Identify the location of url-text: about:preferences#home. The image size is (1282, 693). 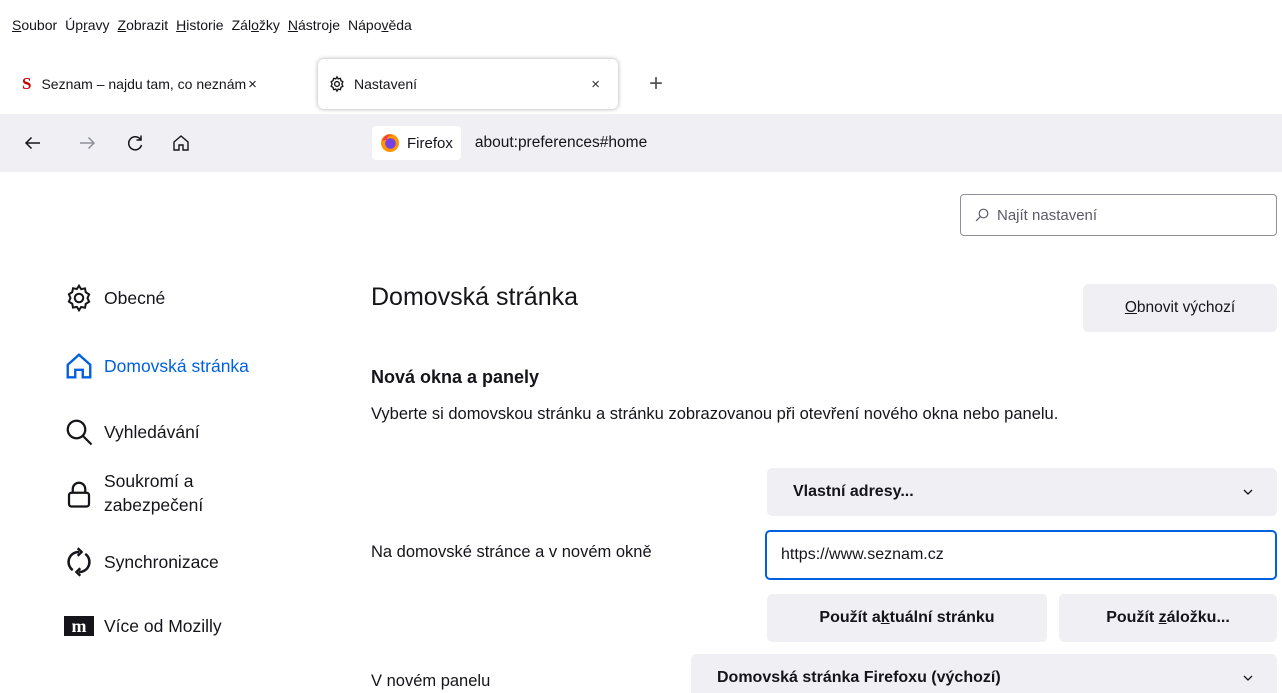
(561, 143).